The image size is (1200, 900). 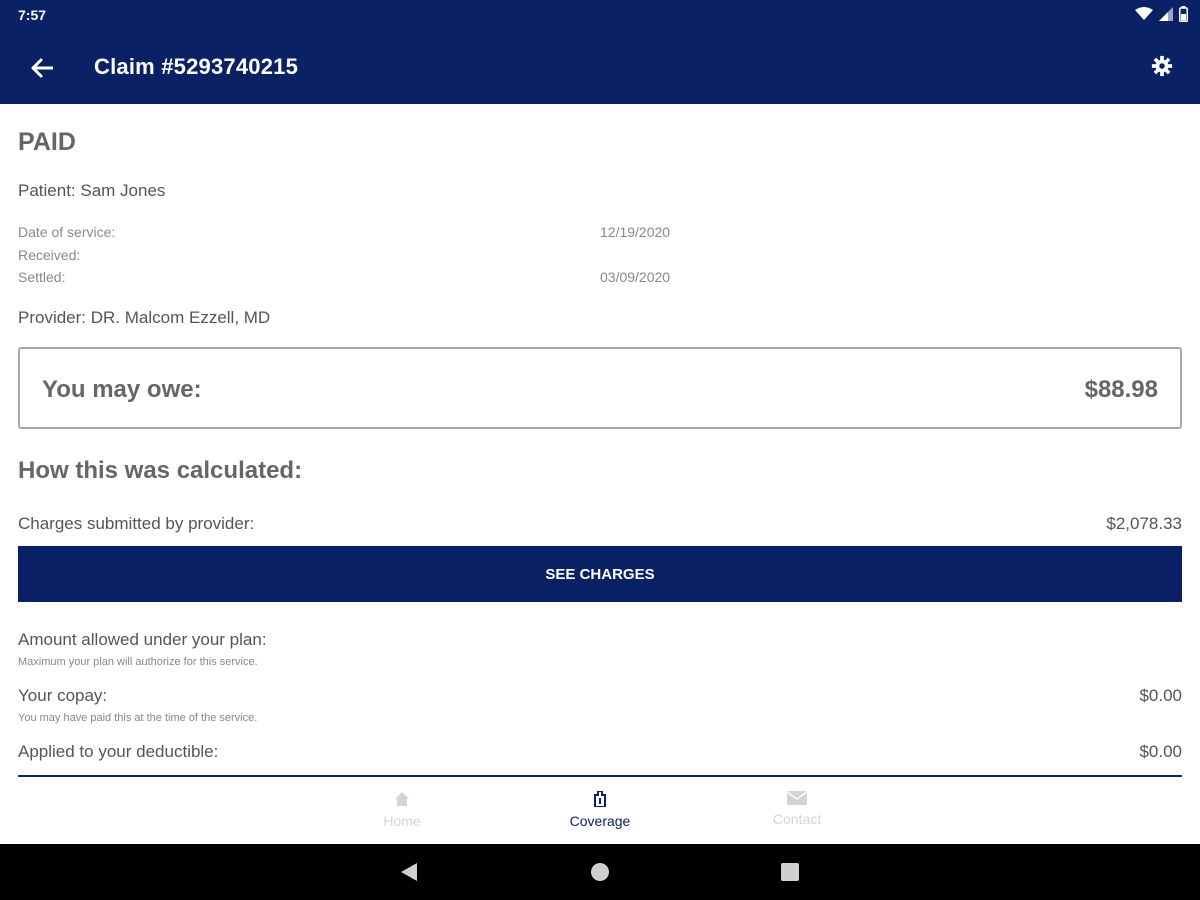 I want to click on charges-value: $2,078.33, so click(x=1144, y=523).